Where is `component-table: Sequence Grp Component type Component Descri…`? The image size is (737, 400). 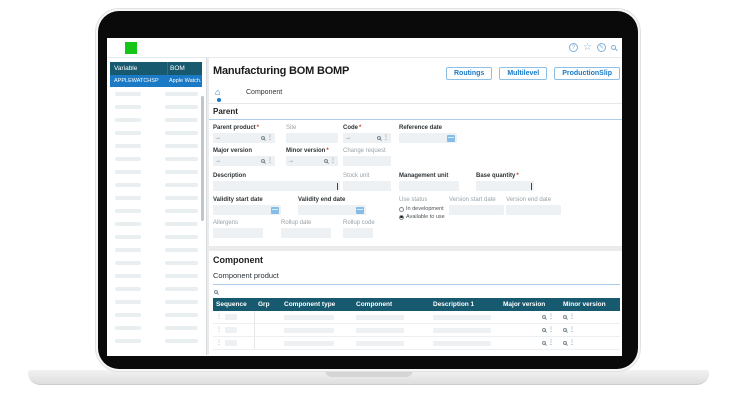
component-table: Sequence Grp Component type Component Descri… is located at coordinates (416, 324).